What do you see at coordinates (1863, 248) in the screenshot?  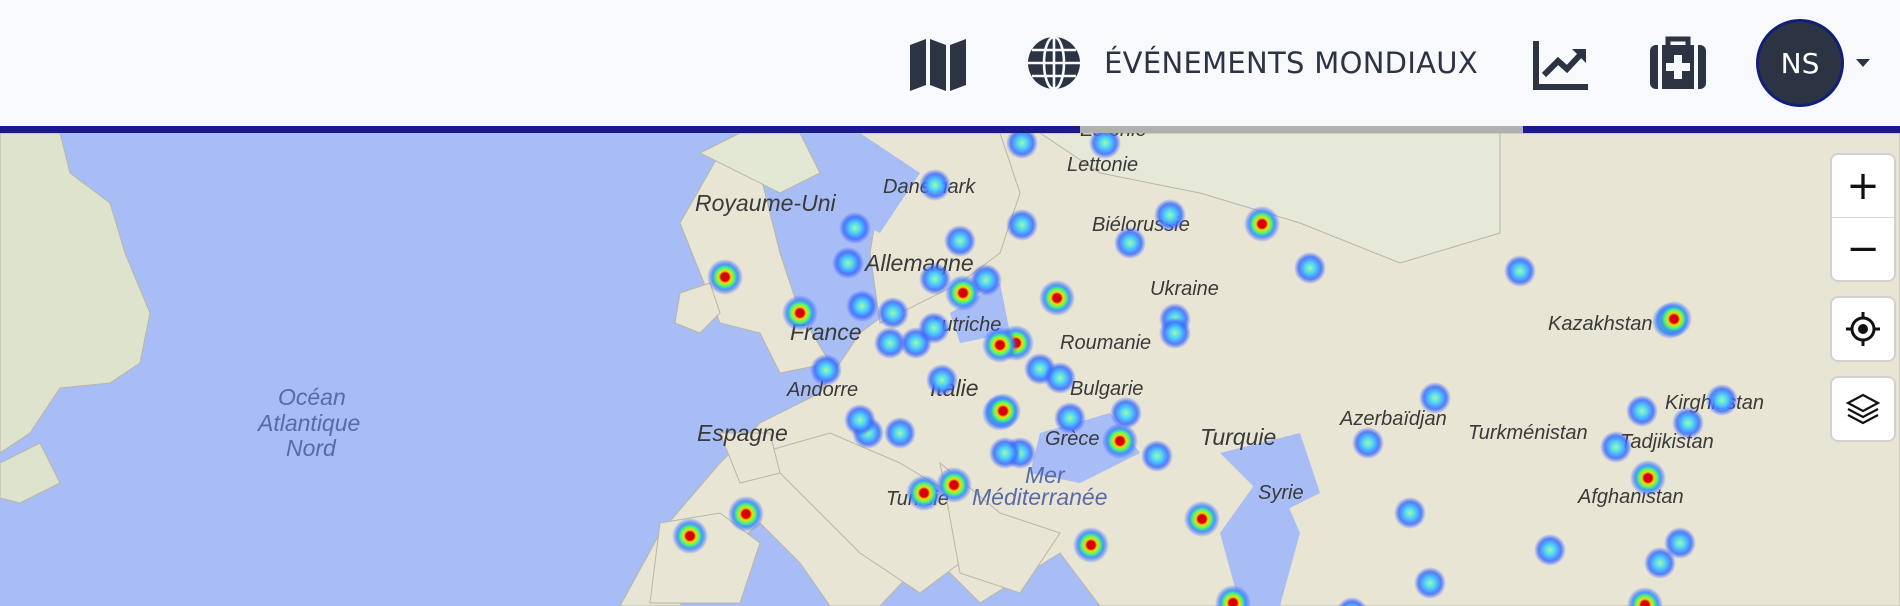 I see `zoom-out-button: −` at bounding box center [1863, 248].